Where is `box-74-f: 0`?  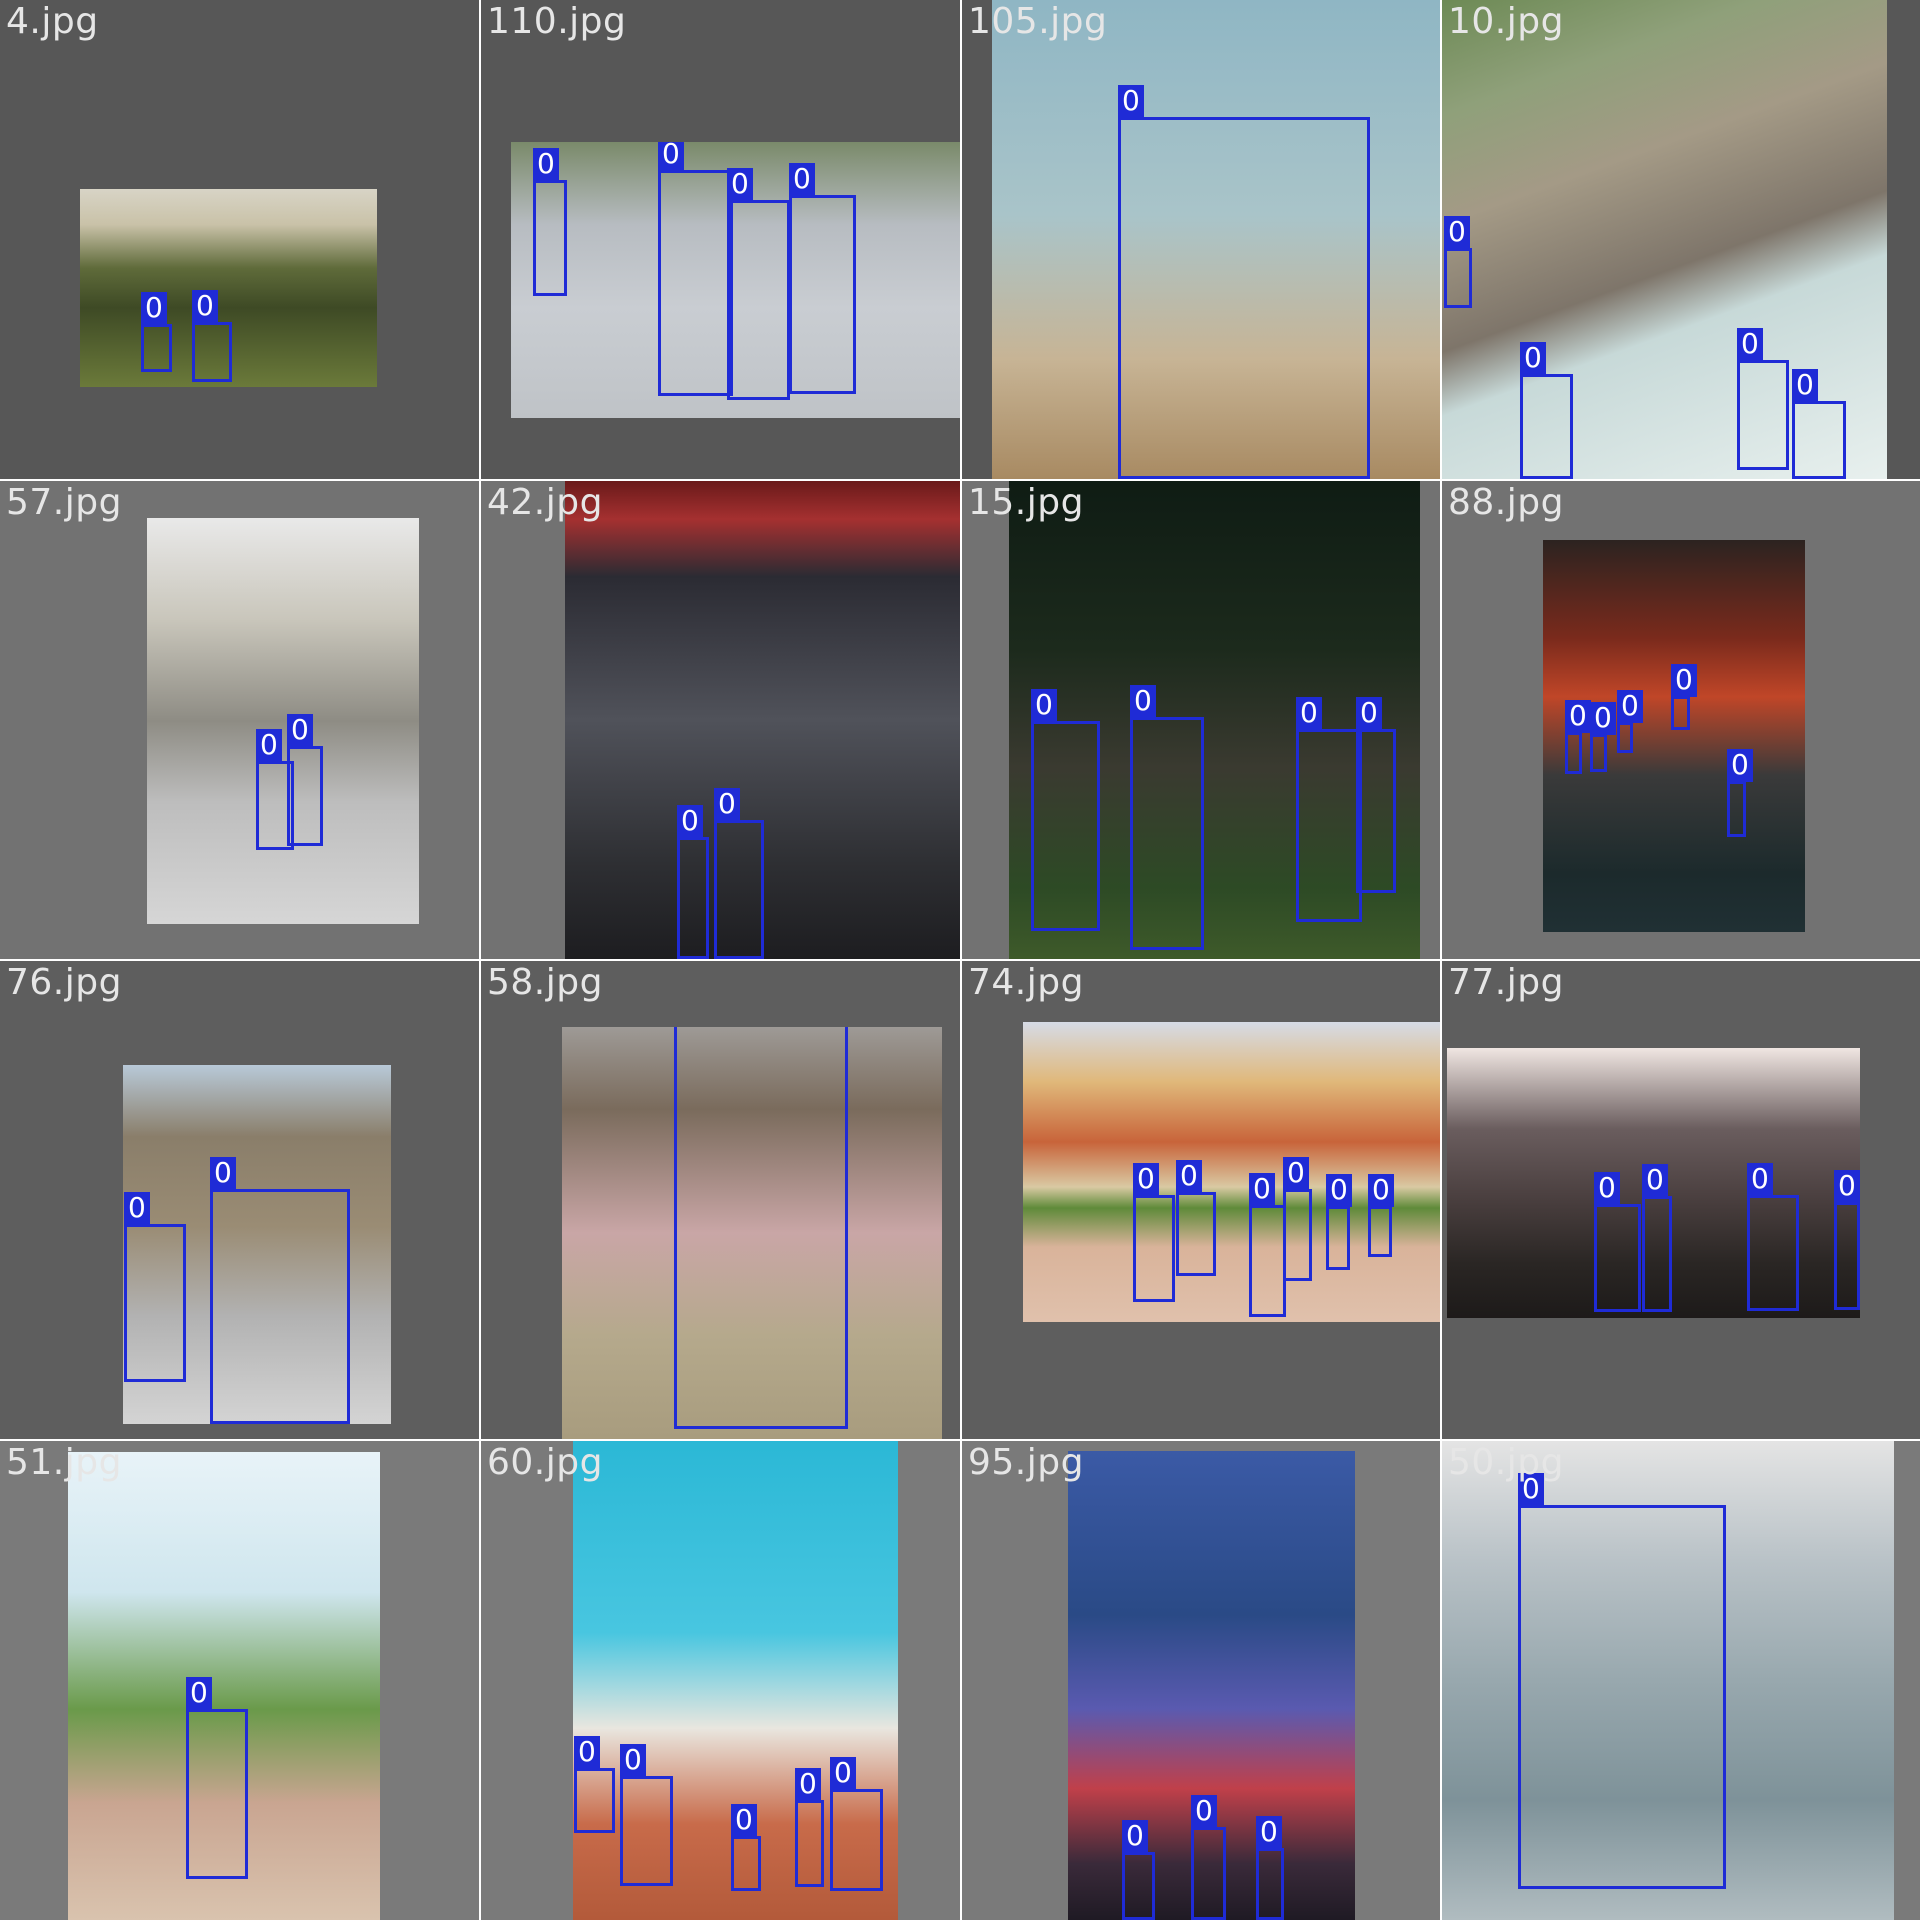 box-74-f: 0 is located at coordinates (1381, 1215).